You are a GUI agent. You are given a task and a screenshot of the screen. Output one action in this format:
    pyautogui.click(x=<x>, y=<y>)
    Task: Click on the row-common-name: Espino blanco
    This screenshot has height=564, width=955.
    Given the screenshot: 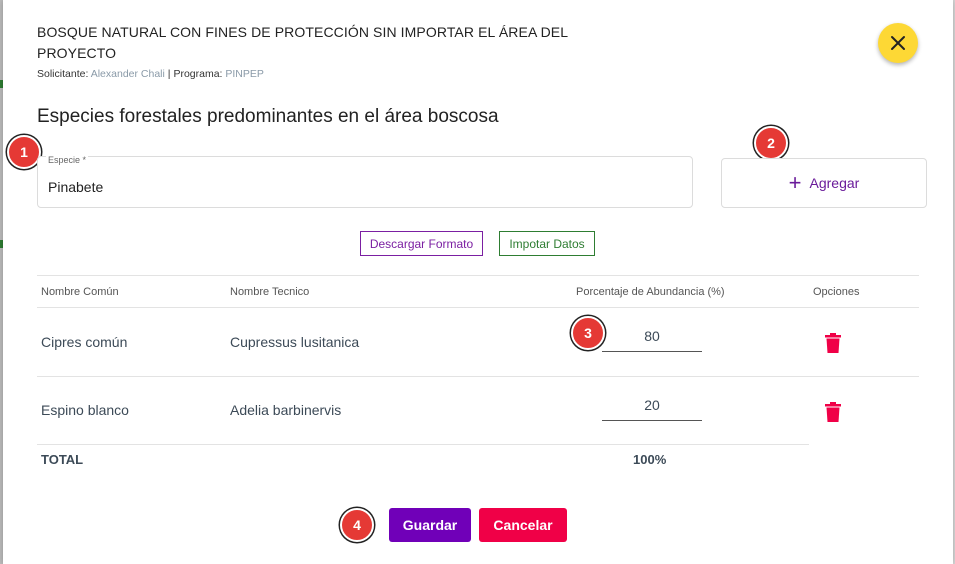 What is the action you would take?
    pyautogui.click(x=85, y=410)
    